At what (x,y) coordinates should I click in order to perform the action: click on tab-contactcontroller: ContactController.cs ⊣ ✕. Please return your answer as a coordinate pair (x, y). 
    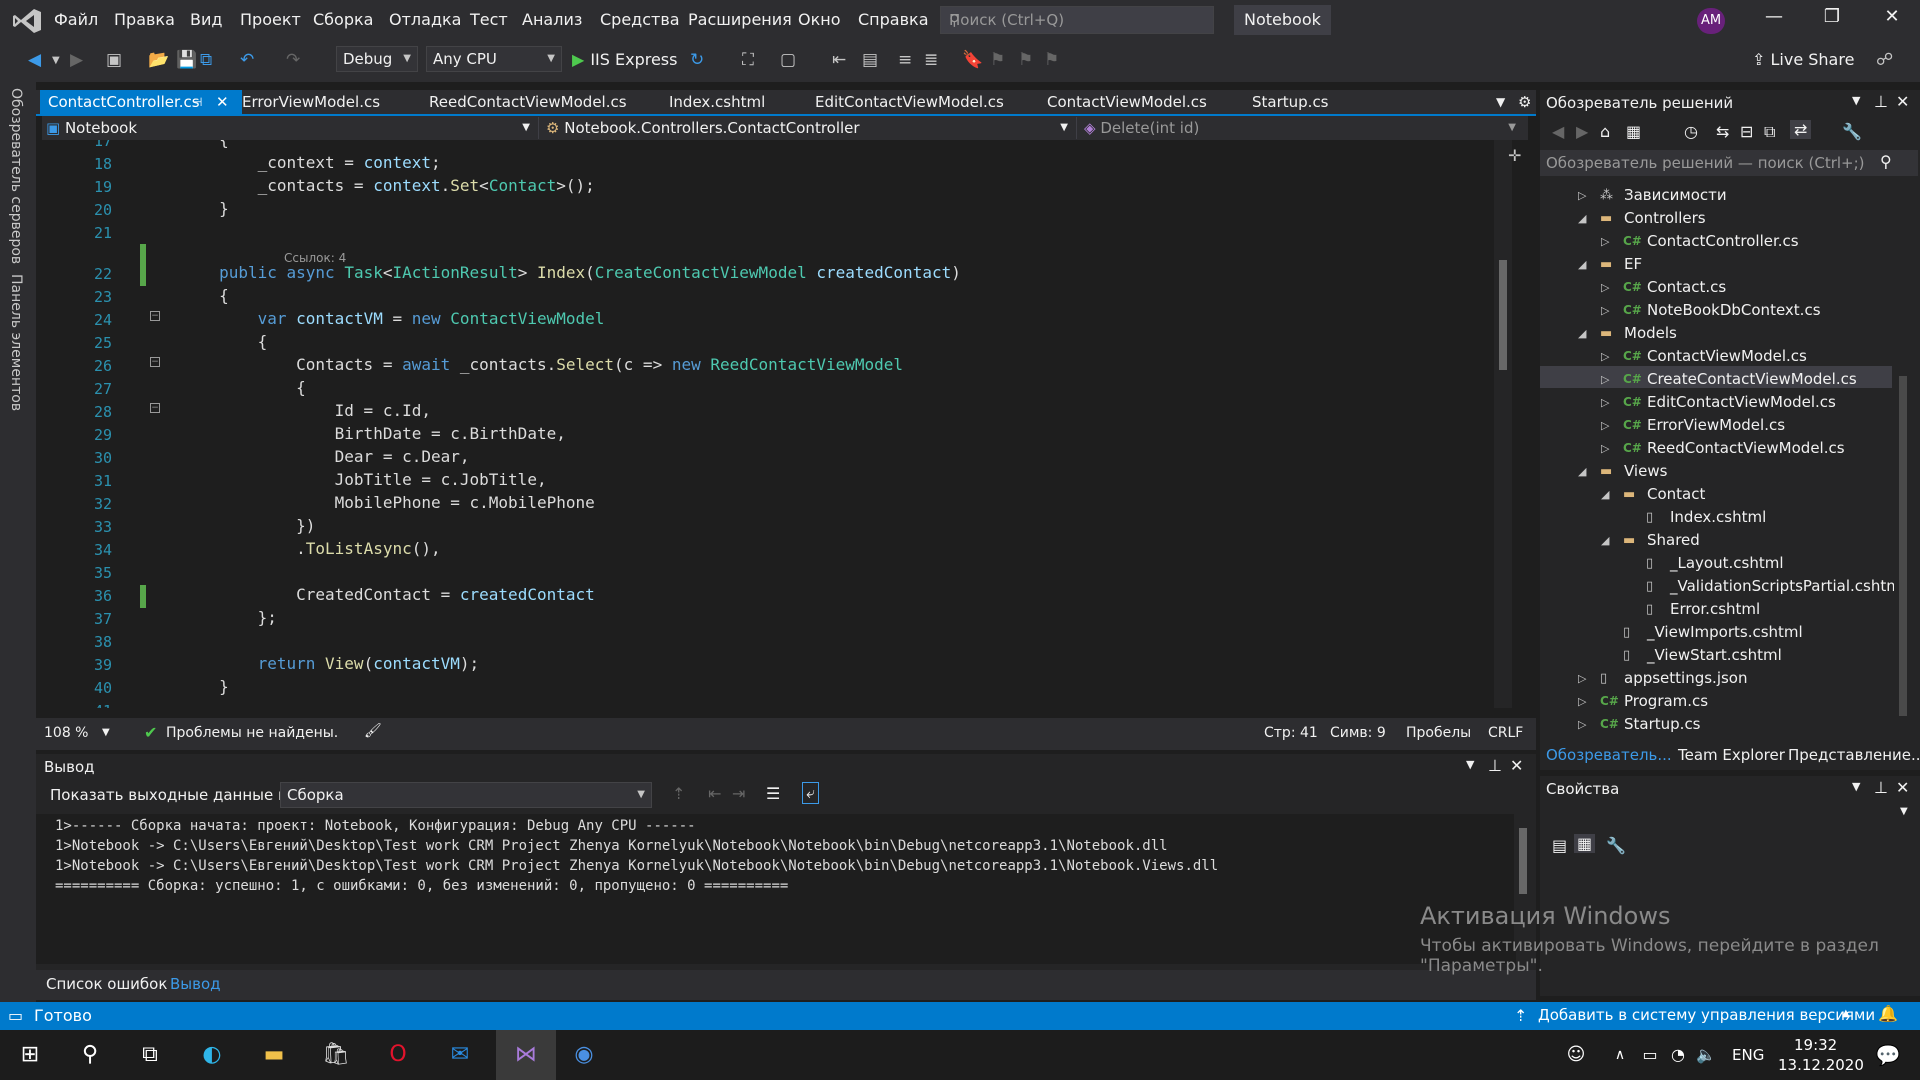
    Looking at the image, I should click on (141, 102).